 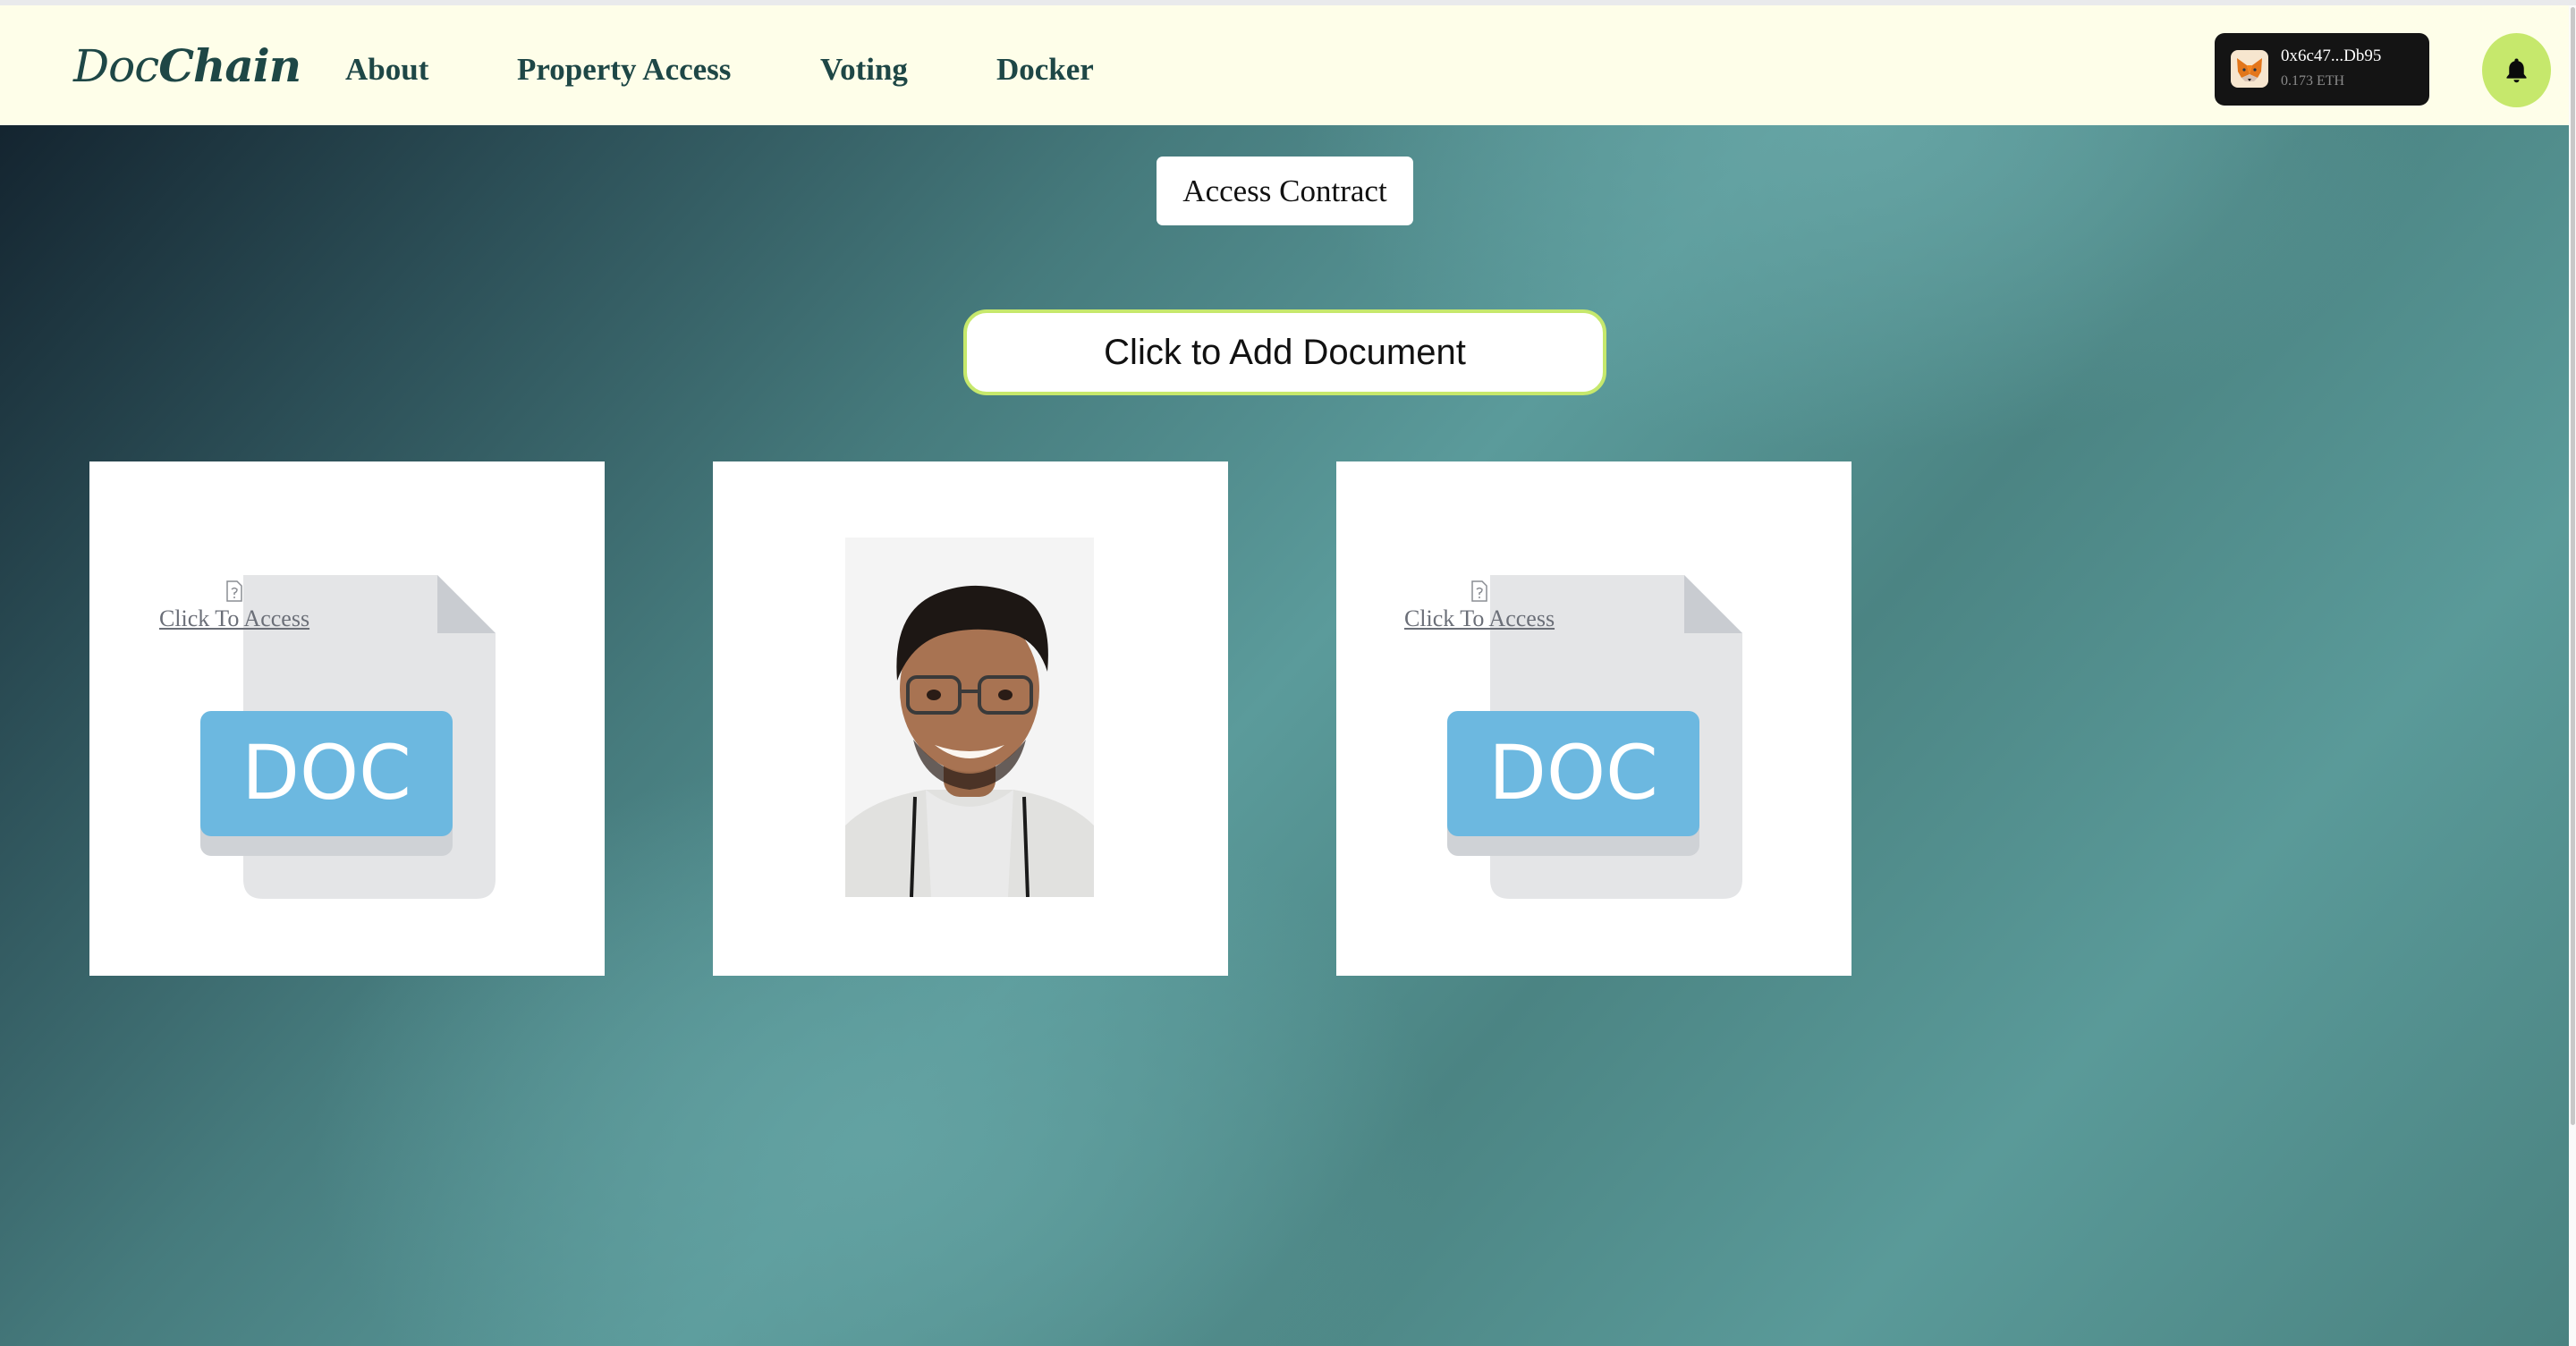 I want to click on nav-link-property-access: Property Access, so click(x=624, y=70).